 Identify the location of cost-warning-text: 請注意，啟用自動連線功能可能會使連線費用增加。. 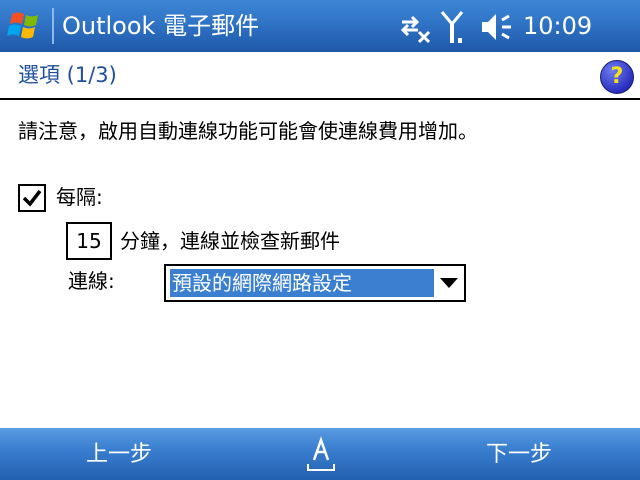
(248, 131).